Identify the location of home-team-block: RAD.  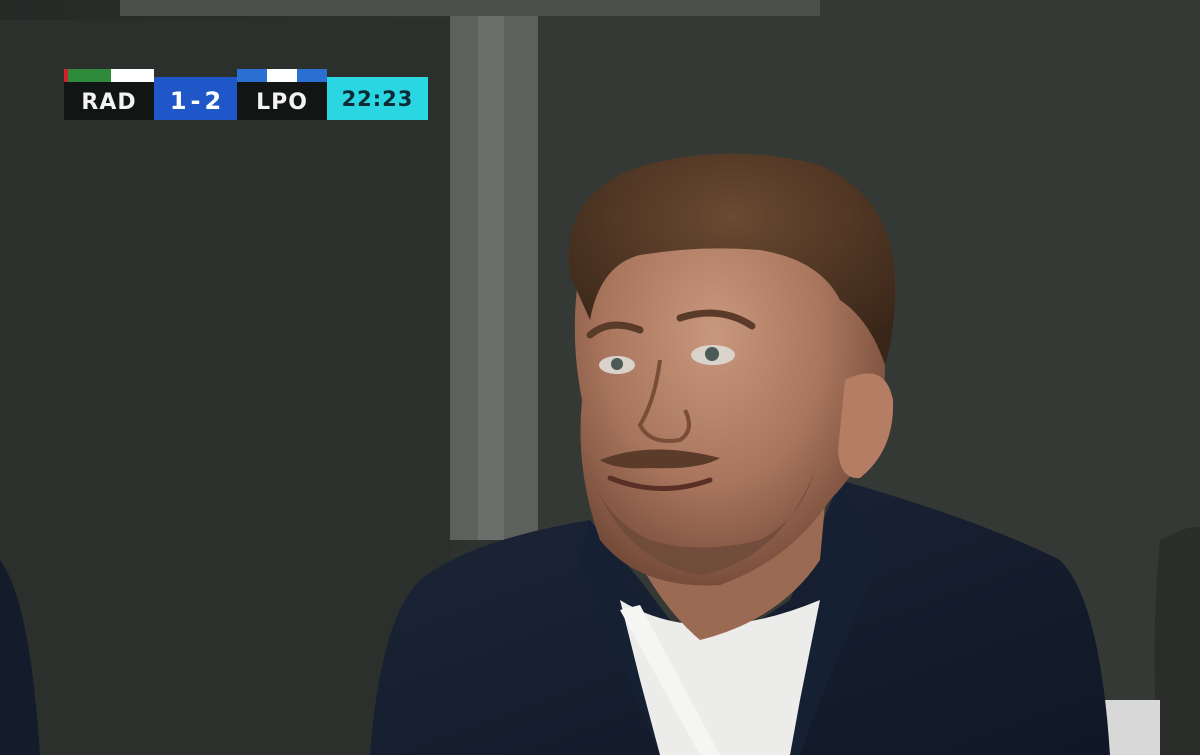
(109, 94).